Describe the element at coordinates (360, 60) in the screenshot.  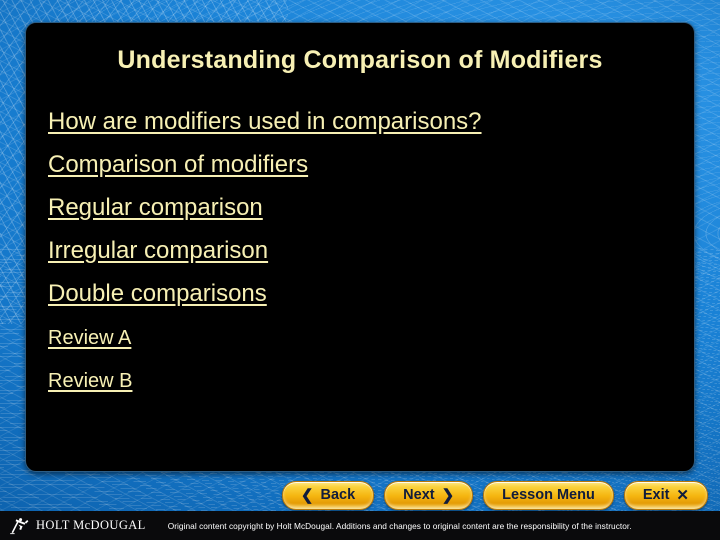
I see `page-title: Understanding Comparison of Modifiers` at that location.